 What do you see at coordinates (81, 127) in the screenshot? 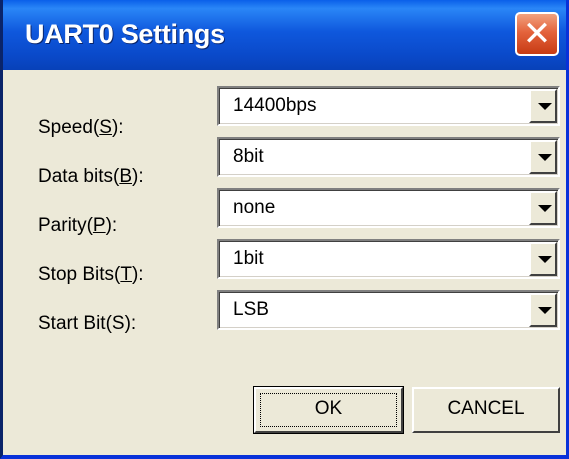
I see `speed-label: Speed(S):` at bounding box center [81, 127].